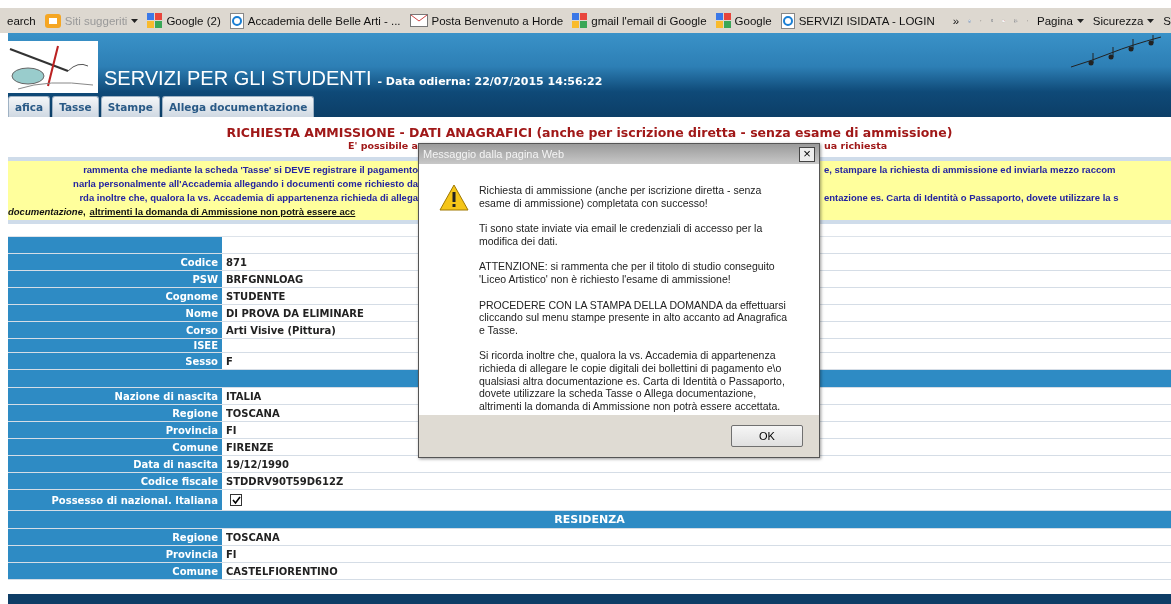  I want to click on field-label: Nazione di nascita, so click(115, 396).